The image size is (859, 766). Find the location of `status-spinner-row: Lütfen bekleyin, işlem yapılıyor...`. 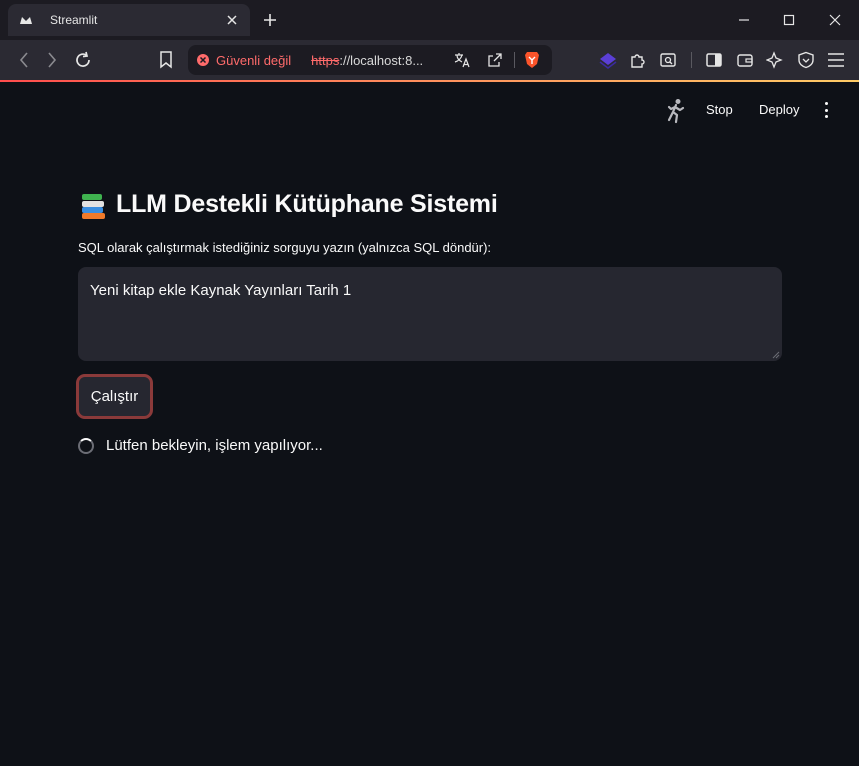

status-spinner-row: Lütfen bekleyin, işlem yapılıyor... is located at coordinates (200, 445).